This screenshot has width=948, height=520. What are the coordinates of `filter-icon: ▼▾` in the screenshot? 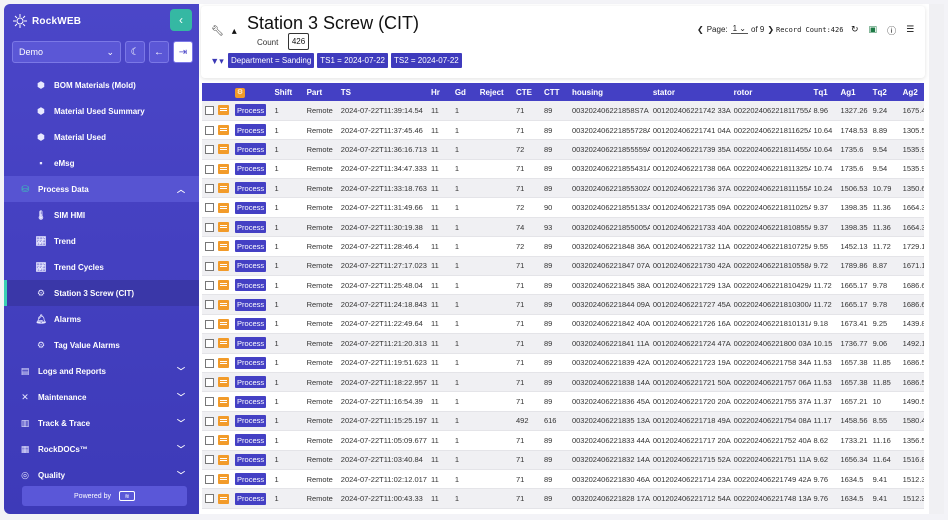 It's located at (217, 61).